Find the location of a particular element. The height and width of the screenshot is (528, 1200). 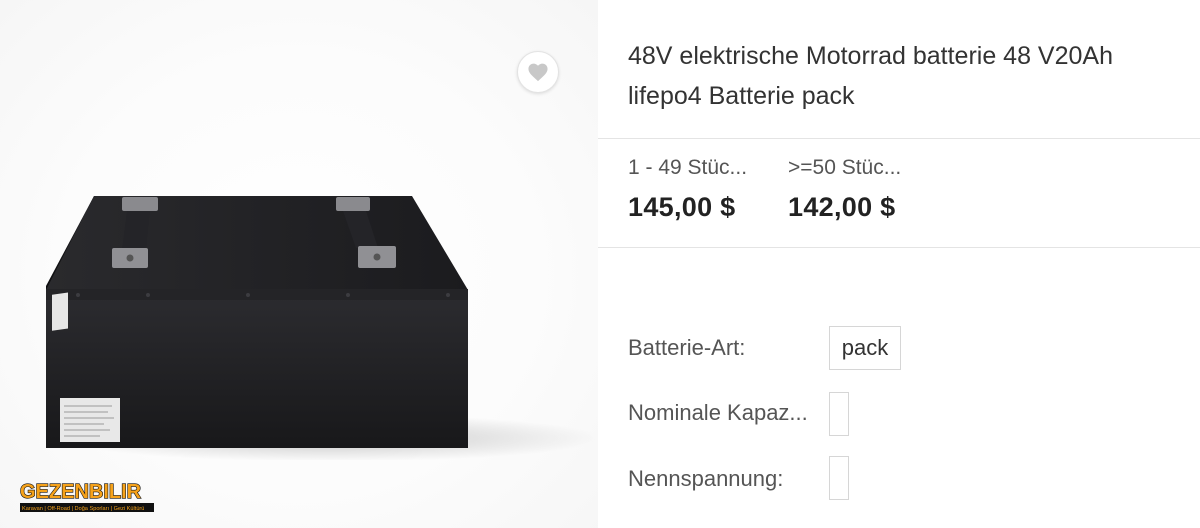

price-tier-price: 145,00 $ is located at coordinates (682, 207).